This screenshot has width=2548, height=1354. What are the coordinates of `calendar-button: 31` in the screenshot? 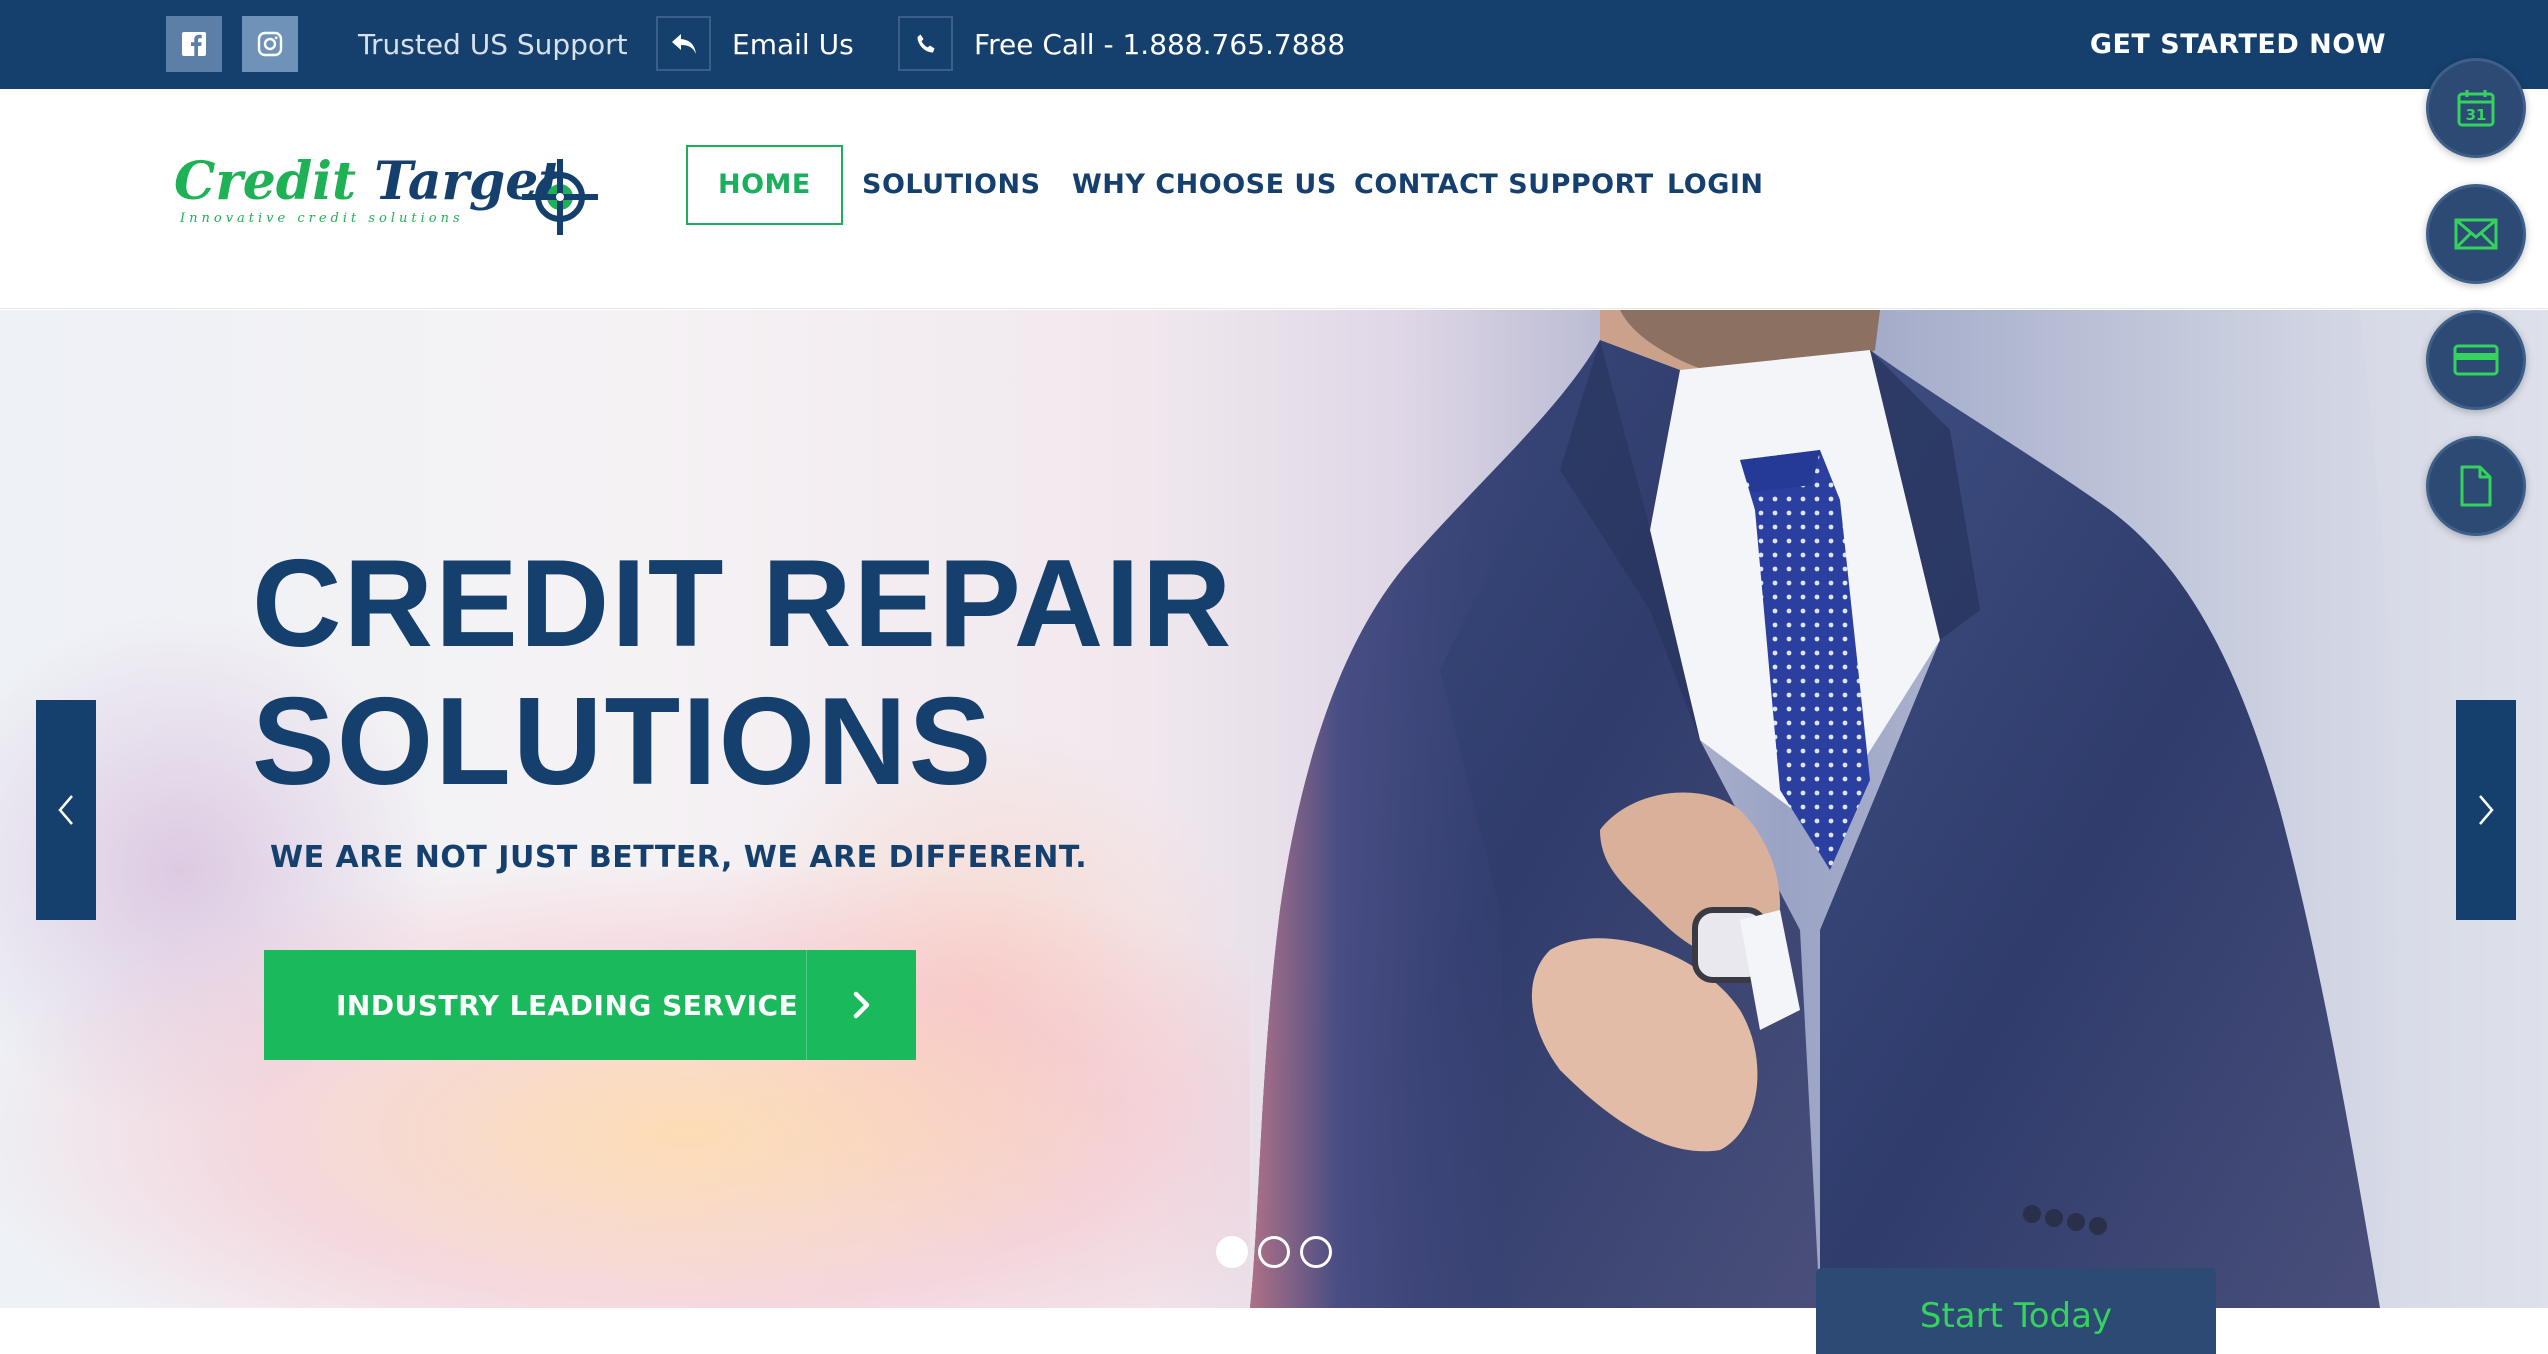 It's located at (2476, 108).